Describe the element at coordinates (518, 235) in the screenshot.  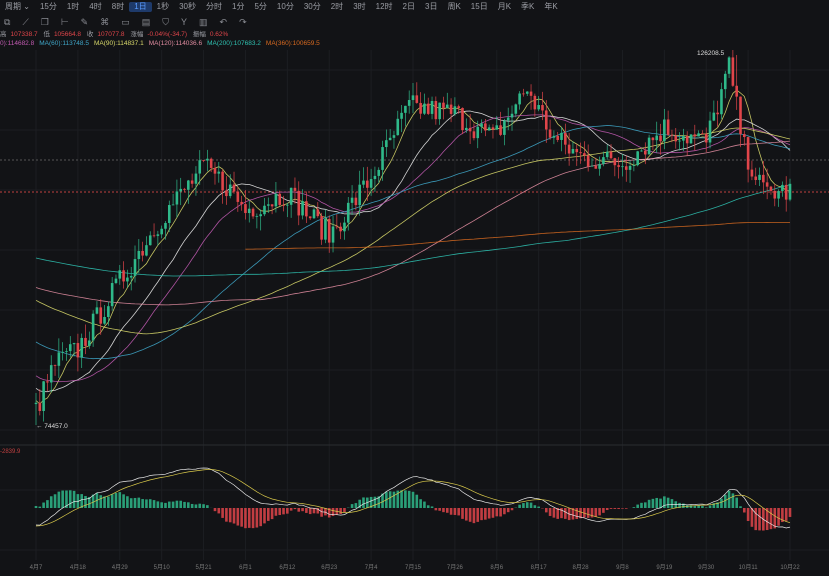
I see `ma360-line` at that location.